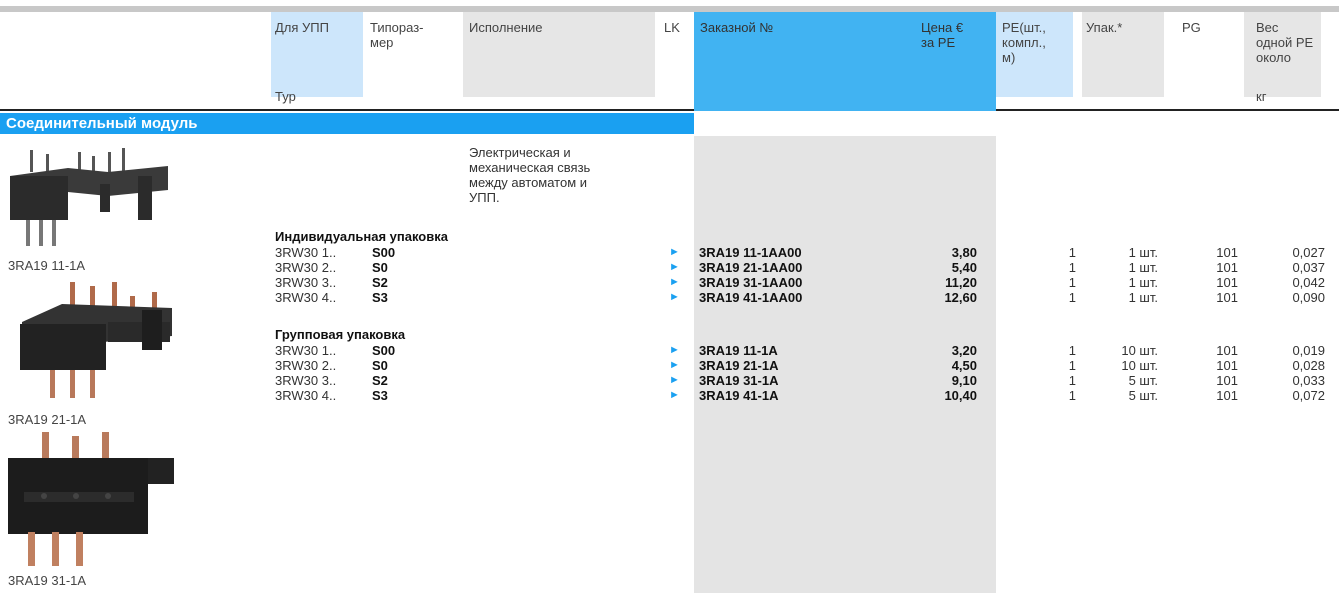  Describe the element at coordinates (1273, 57) in the screenshot. I see `header-weight-3: около` at that location.